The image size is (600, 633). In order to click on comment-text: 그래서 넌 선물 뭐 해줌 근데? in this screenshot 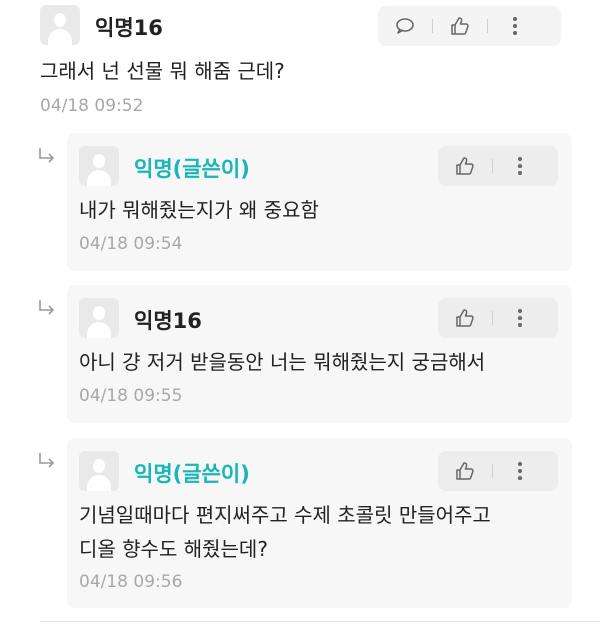, I will do `click(162, 71)`.